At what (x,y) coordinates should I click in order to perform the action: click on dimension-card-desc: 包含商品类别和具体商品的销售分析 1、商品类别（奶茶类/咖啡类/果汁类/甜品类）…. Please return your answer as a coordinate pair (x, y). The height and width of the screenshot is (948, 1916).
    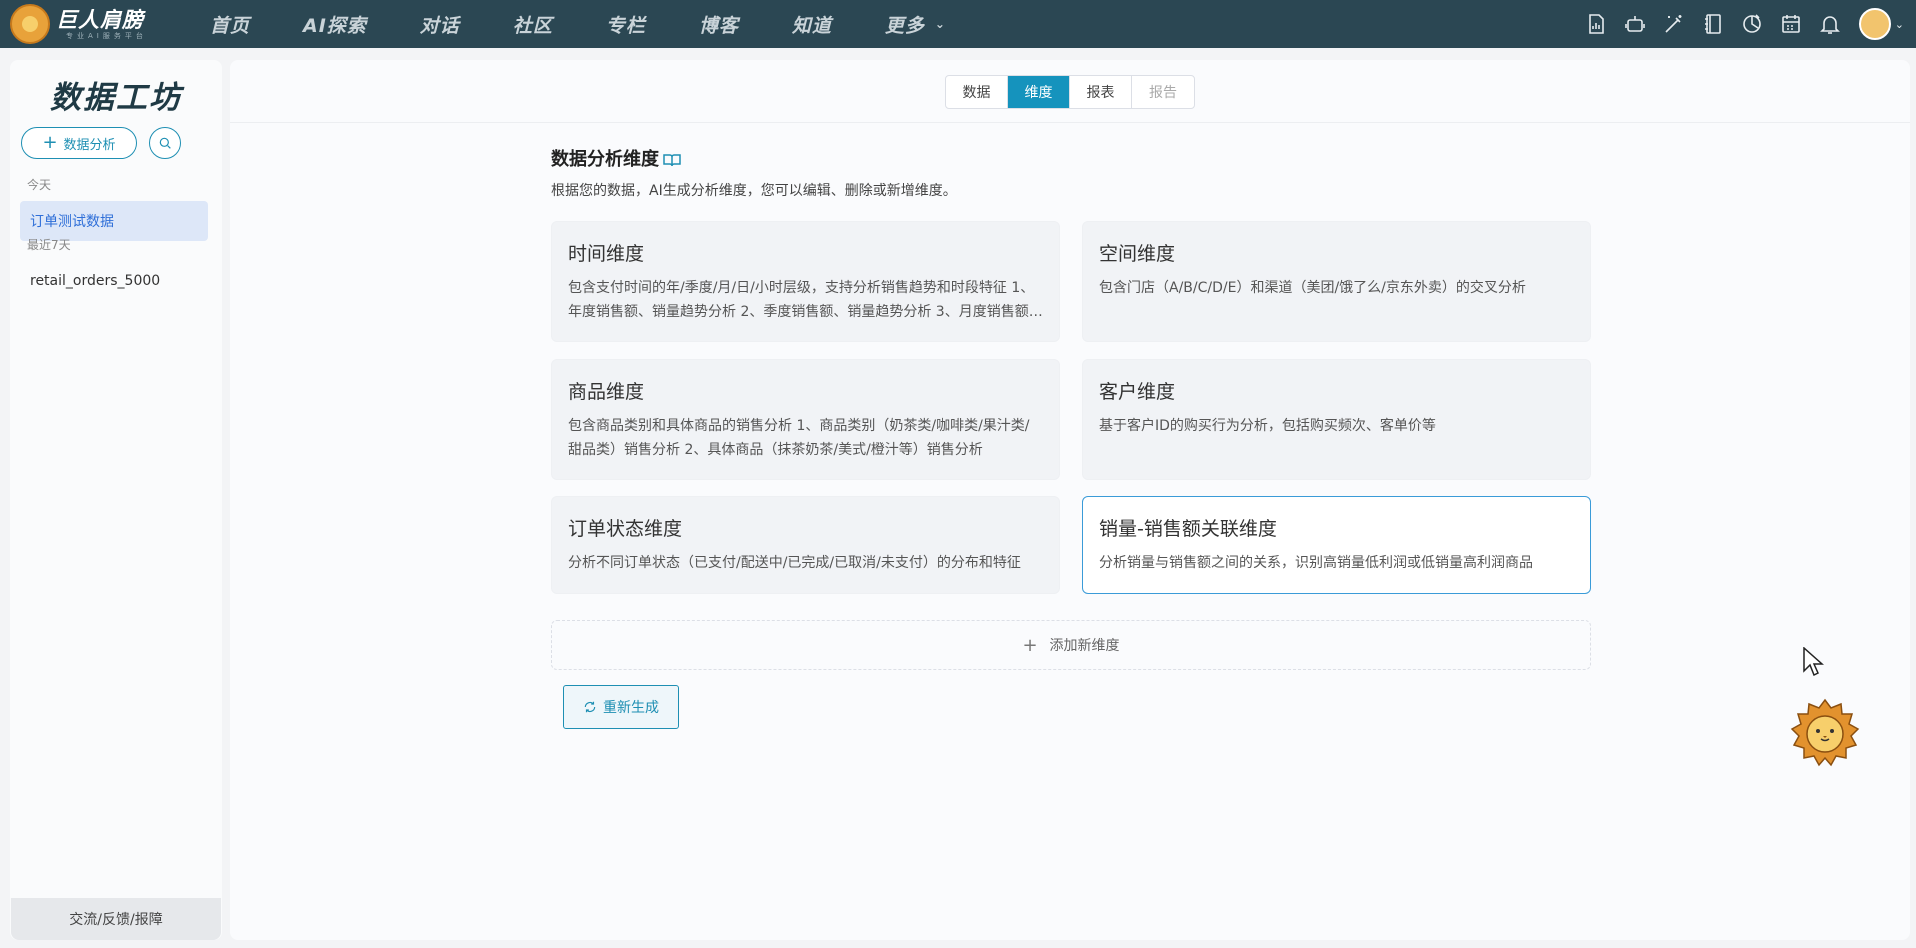
    Looking at the image, I should click on (799, 438).